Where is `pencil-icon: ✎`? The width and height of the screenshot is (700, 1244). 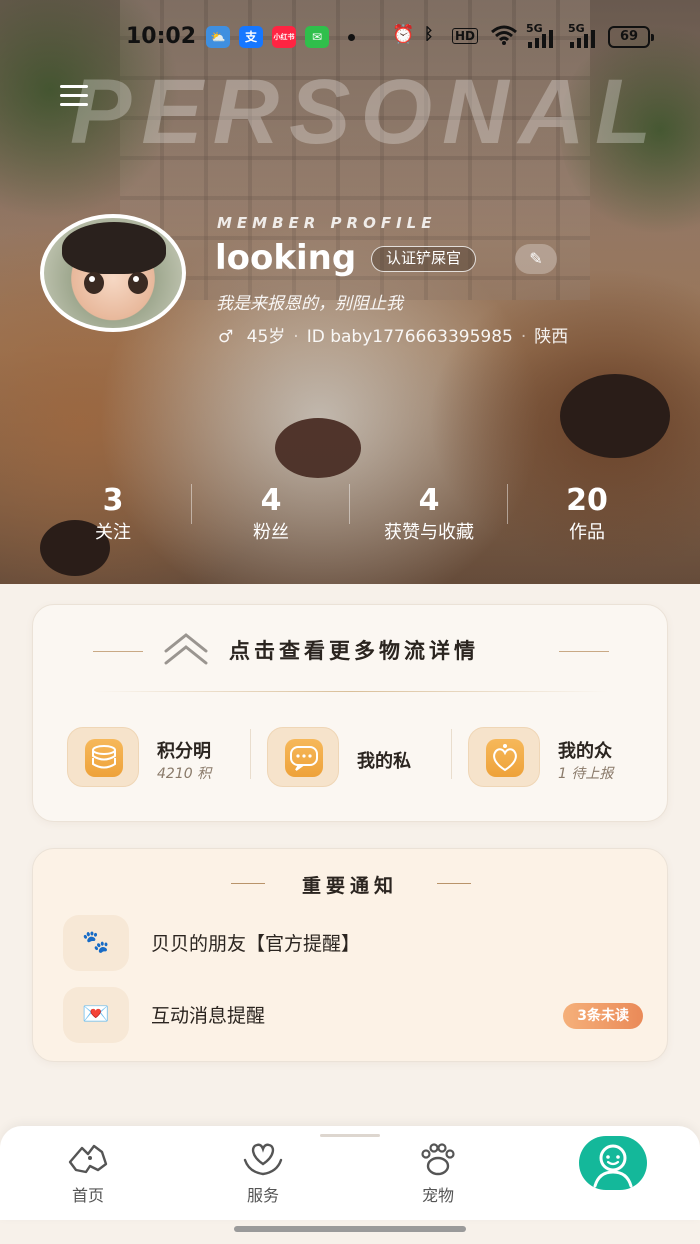 pencil-icon: ✎ is located at coordinates (536, 258).